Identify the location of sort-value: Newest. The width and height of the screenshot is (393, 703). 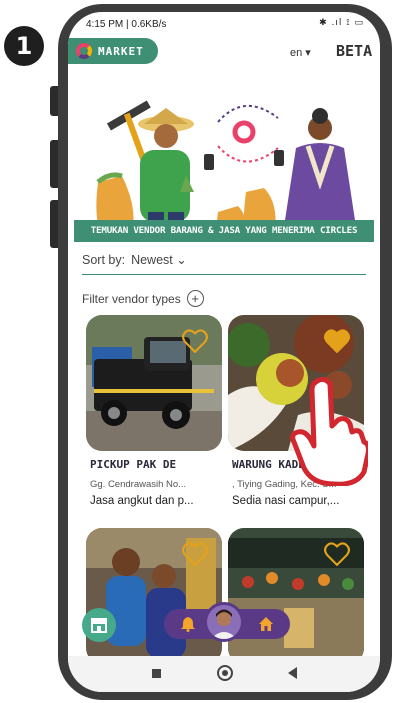
(152, 260).